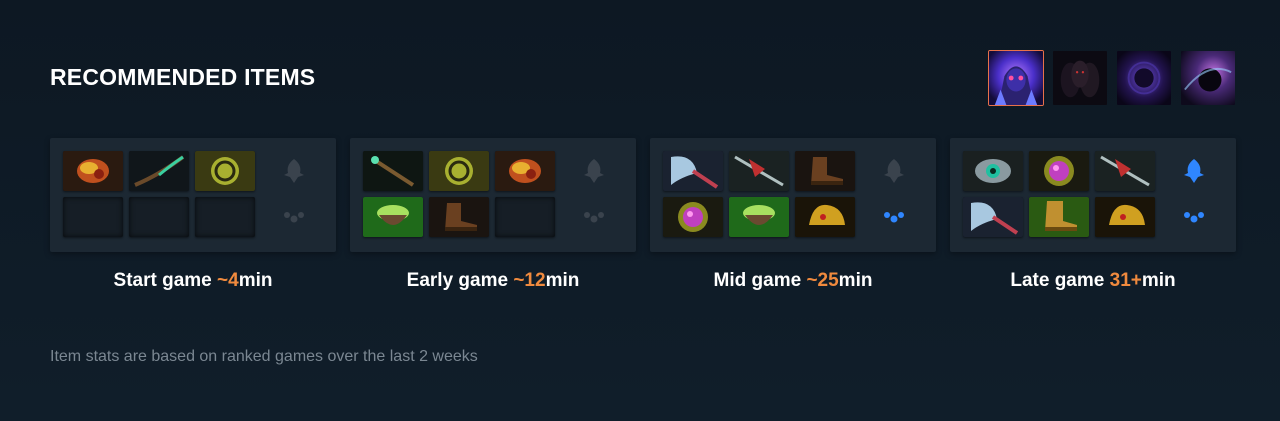  I want to click on phase-time: 31+, so click(1125, 280).